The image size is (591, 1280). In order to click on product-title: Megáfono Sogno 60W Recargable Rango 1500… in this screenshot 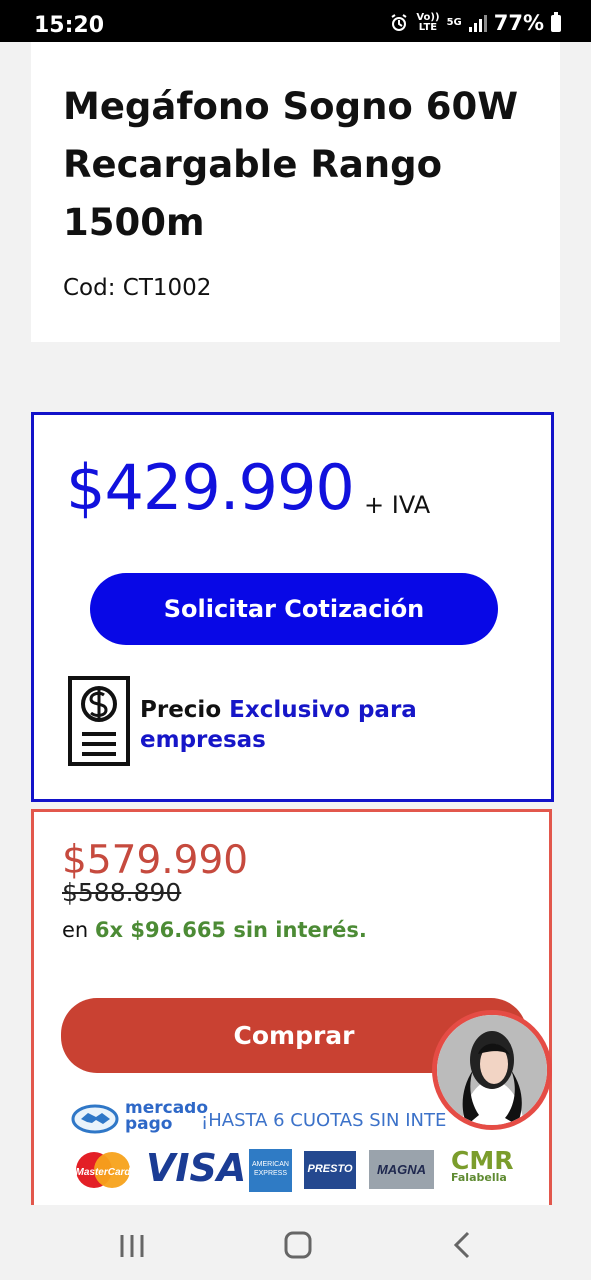, I will do `click(291, 164)`.